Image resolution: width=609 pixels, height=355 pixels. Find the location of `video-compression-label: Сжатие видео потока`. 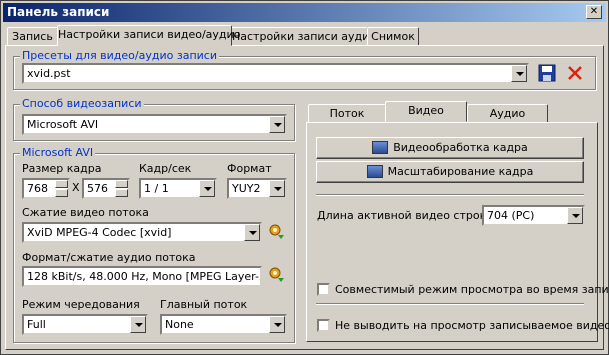

video-compression-label: Сжатие видео потока is located at coordinates (85, 212).